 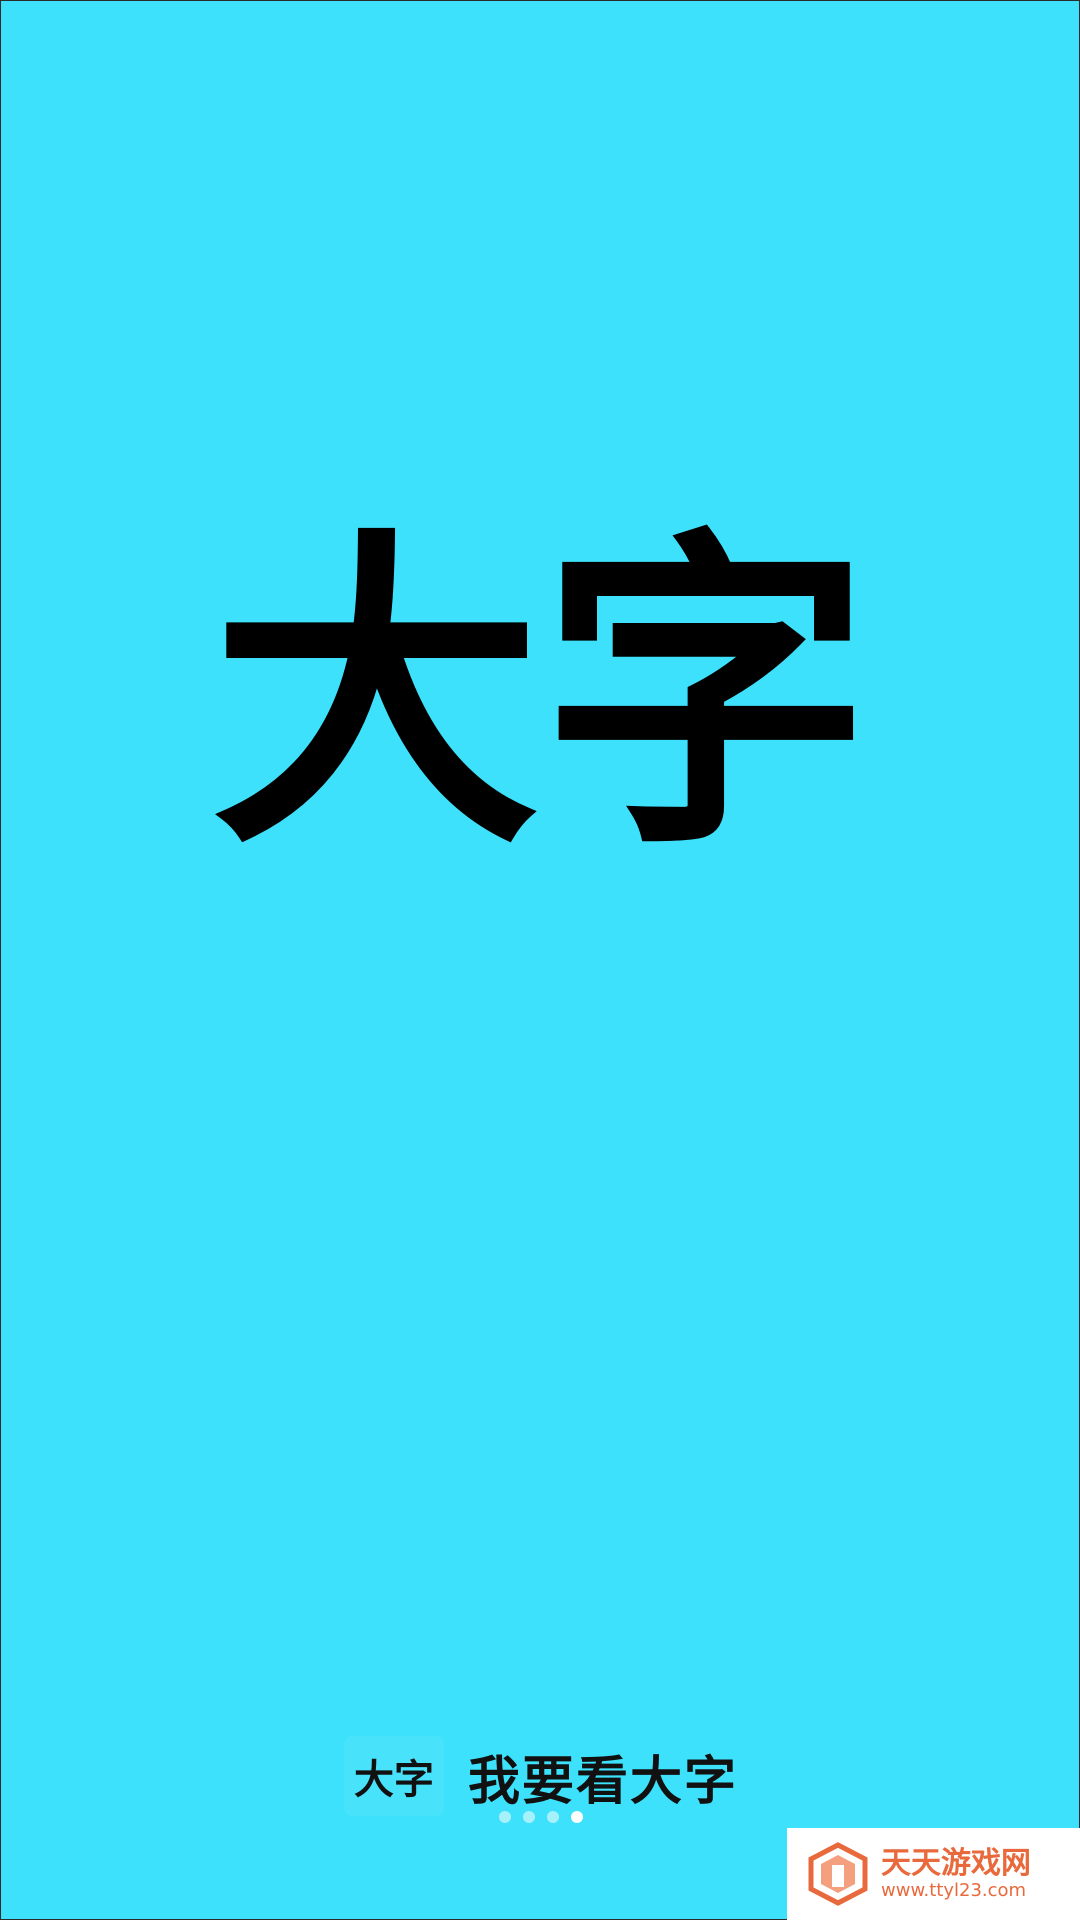 What do you see at coordinates (577, 1817) in the screenshot?
I see `page-dot-4-active` at bounding box center [577, 1817].